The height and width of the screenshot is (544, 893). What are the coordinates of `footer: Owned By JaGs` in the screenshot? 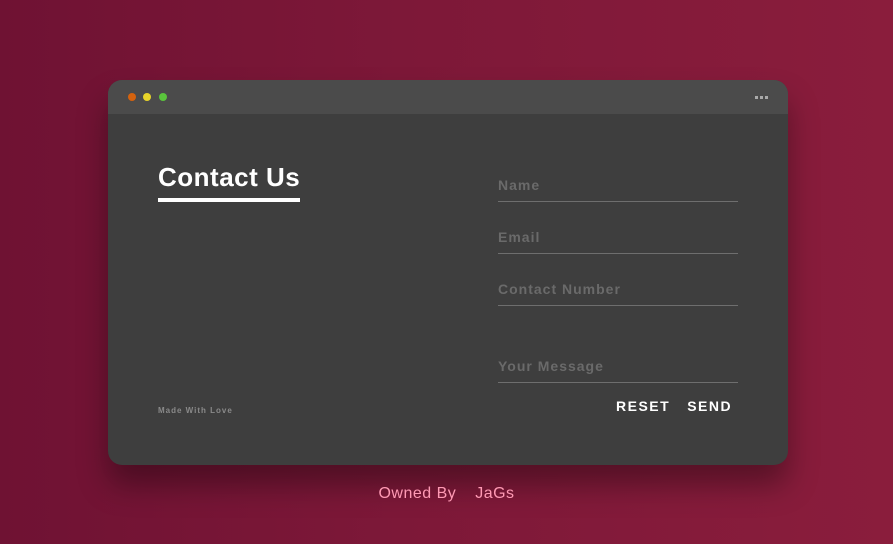 It's located at (446, 494).